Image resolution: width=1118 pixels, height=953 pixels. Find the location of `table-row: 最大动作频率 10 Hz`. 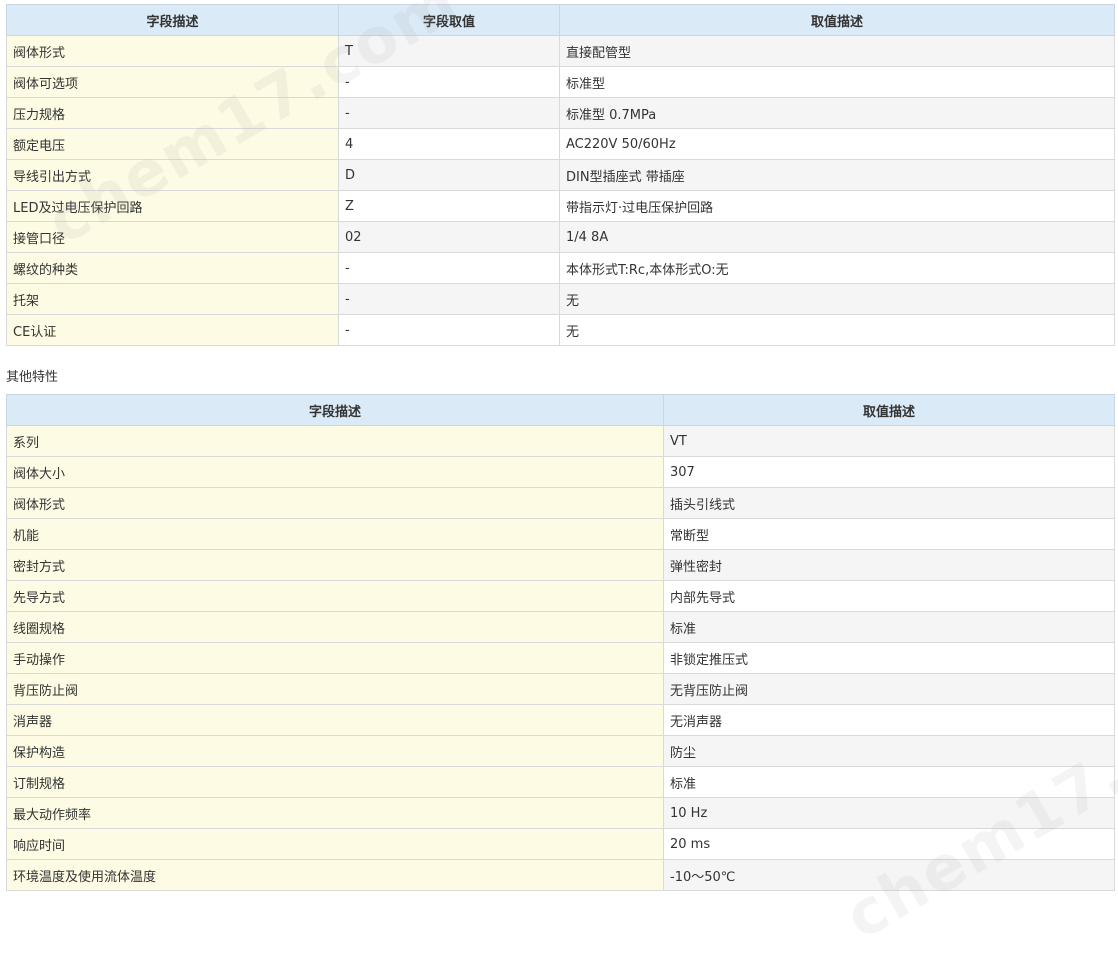

table-row: 最大动作频率 10 Hz is located at coordinates (560, 813).